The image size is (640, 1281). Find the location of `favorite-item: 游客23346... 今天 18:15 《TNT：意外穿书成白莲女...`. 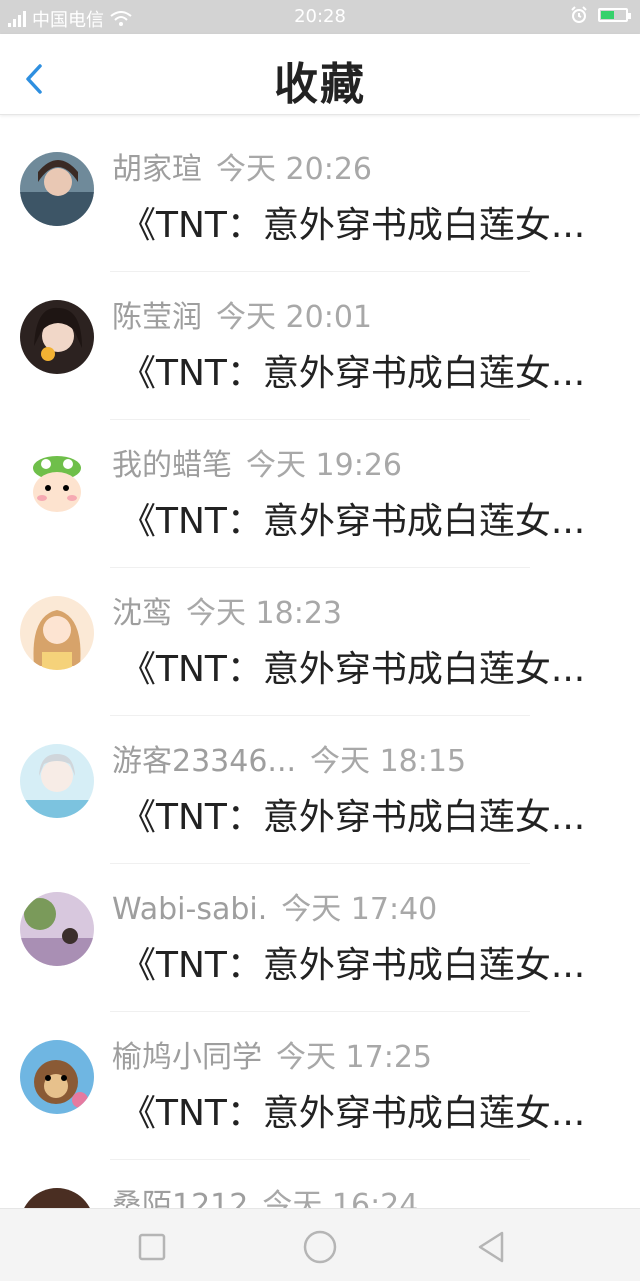

favorite-item: 游客23346... 今天 18:15 《TNT：意外穿书成白莲女... is located at coordinates (320, 790).